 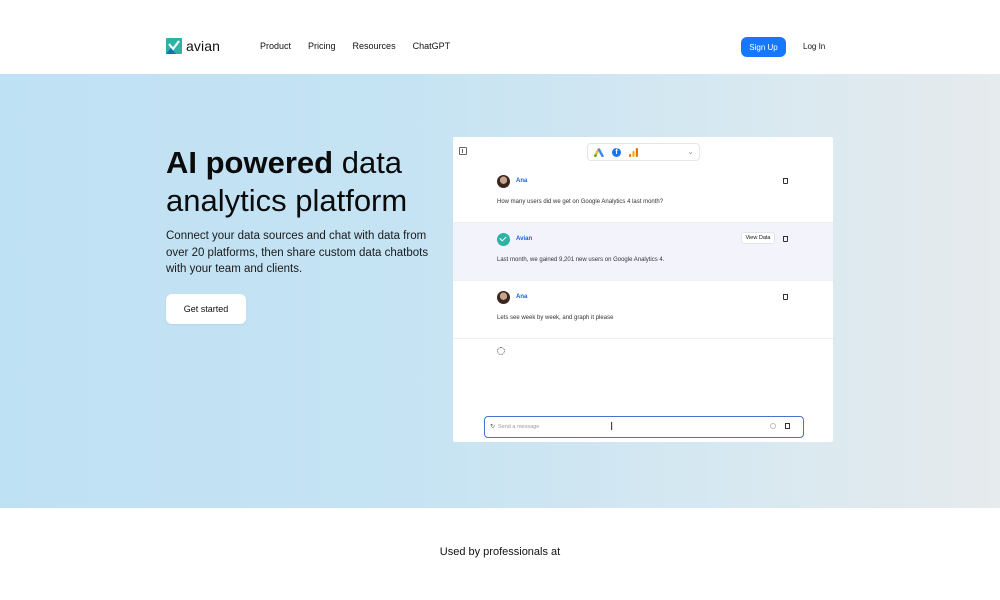 I want to click on avian-logo-icon, so click(x=174, y=46).